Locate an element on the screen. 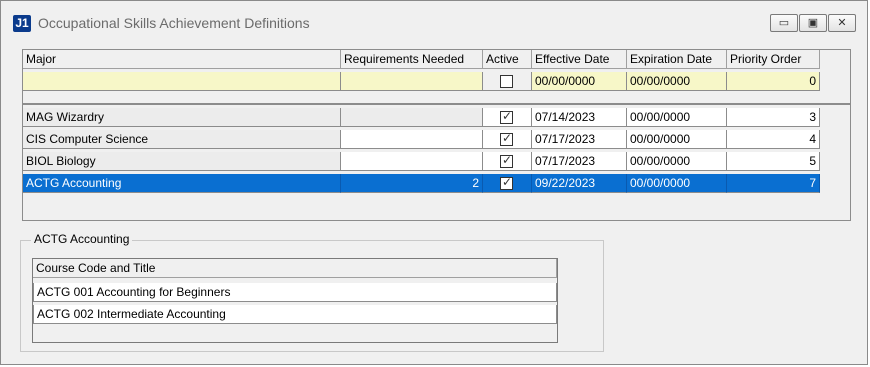 The height and width of the screenshot is (367, 870). major-cell: CIS Computer Science is located at coordinates (182, 139).